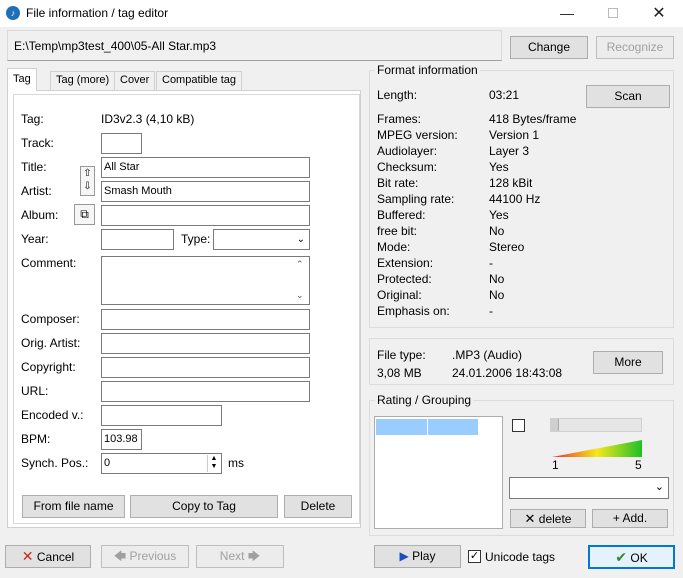 The image size is (683, 578). What do you see at coordinates (205, 215) in the screenshot?
I see `album-input` at bounding box center [205, 215].